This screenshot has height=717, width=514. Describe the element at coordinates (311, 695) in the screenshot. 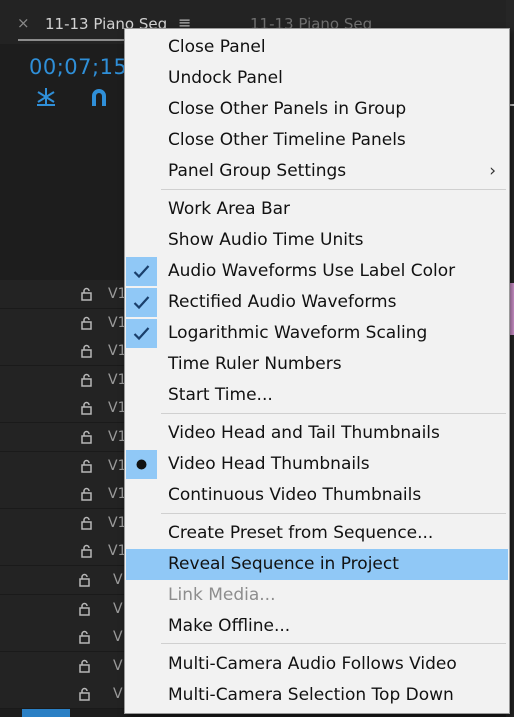

I see `menu-item-label: Multi-Camera Selection Top Down` at that location.